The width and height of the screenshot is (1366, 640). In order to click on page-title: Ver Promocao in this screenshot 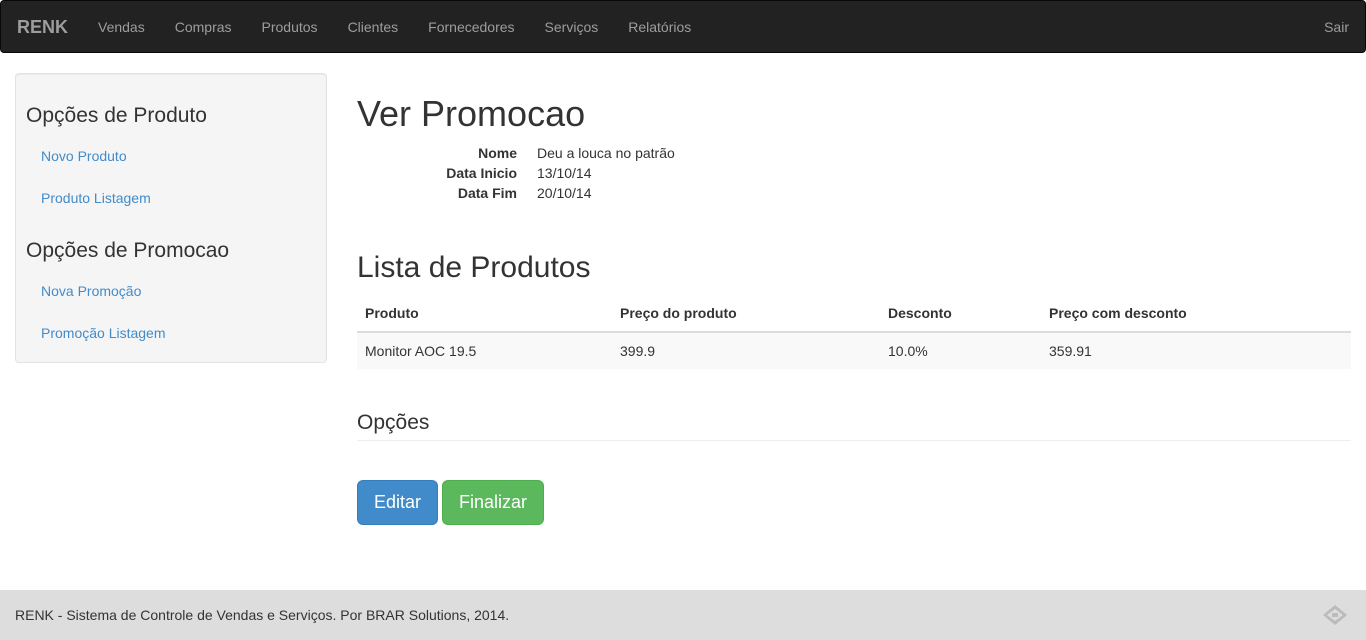, I will do `click(471, 113)`.